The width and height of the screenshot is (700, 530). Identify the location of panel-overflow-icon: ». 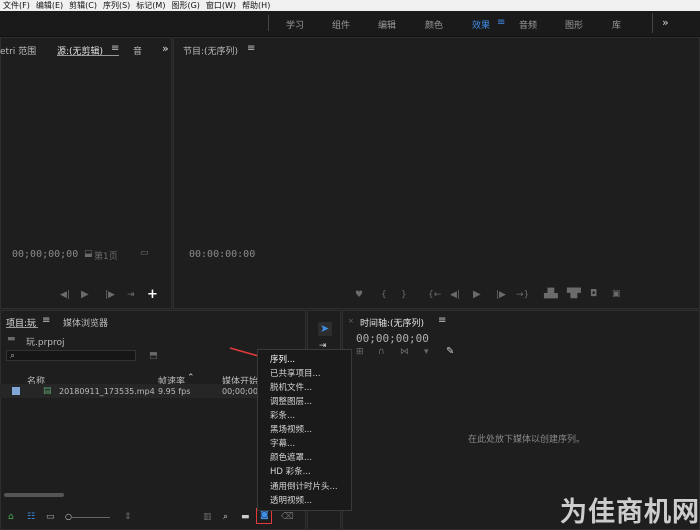
(165, 48).